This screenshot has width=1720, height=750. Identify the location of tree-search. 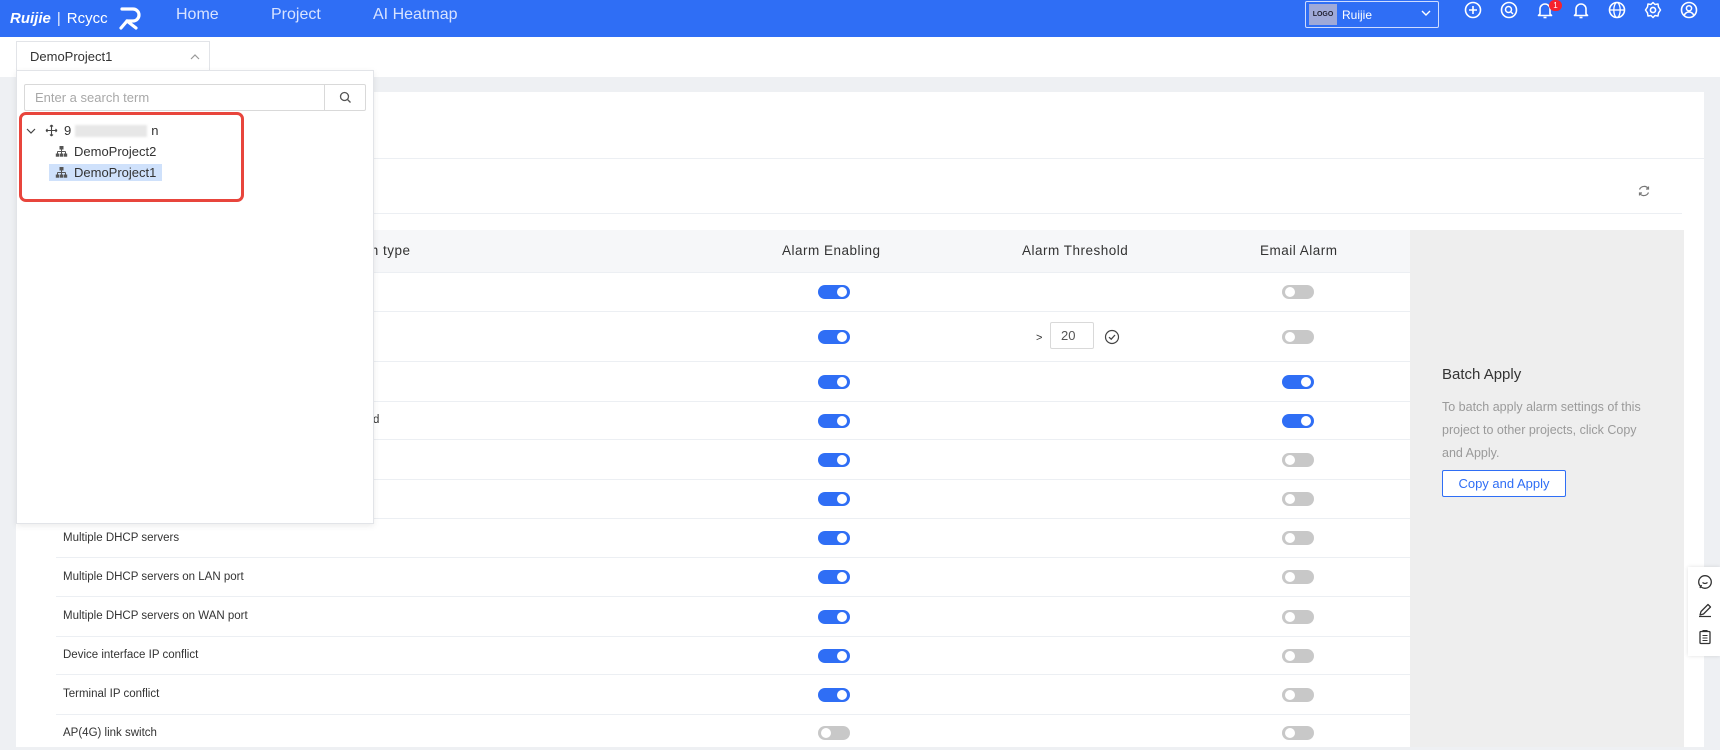
(195, 97).